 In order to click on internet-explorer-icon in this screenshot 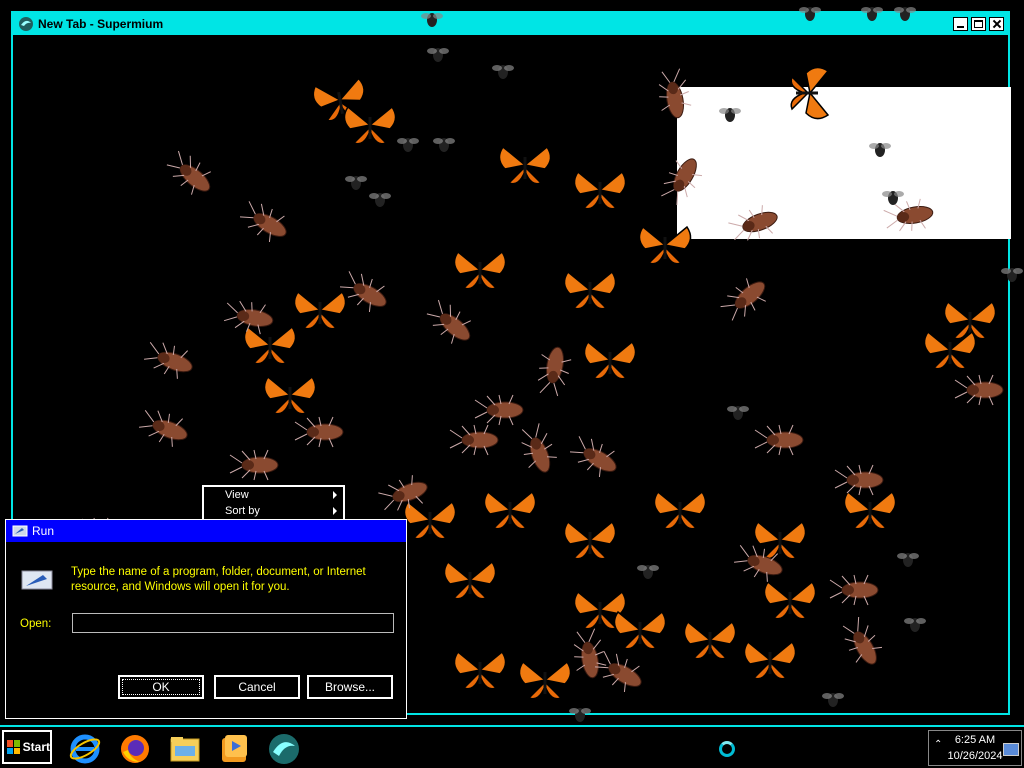, I will do `click(85, 749)`.